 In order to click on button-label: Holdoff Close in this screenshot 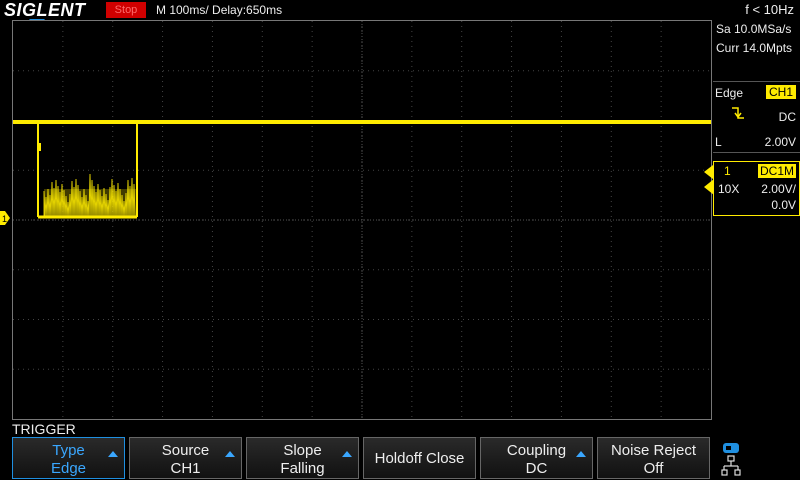, I will do `click(419, 458)`.